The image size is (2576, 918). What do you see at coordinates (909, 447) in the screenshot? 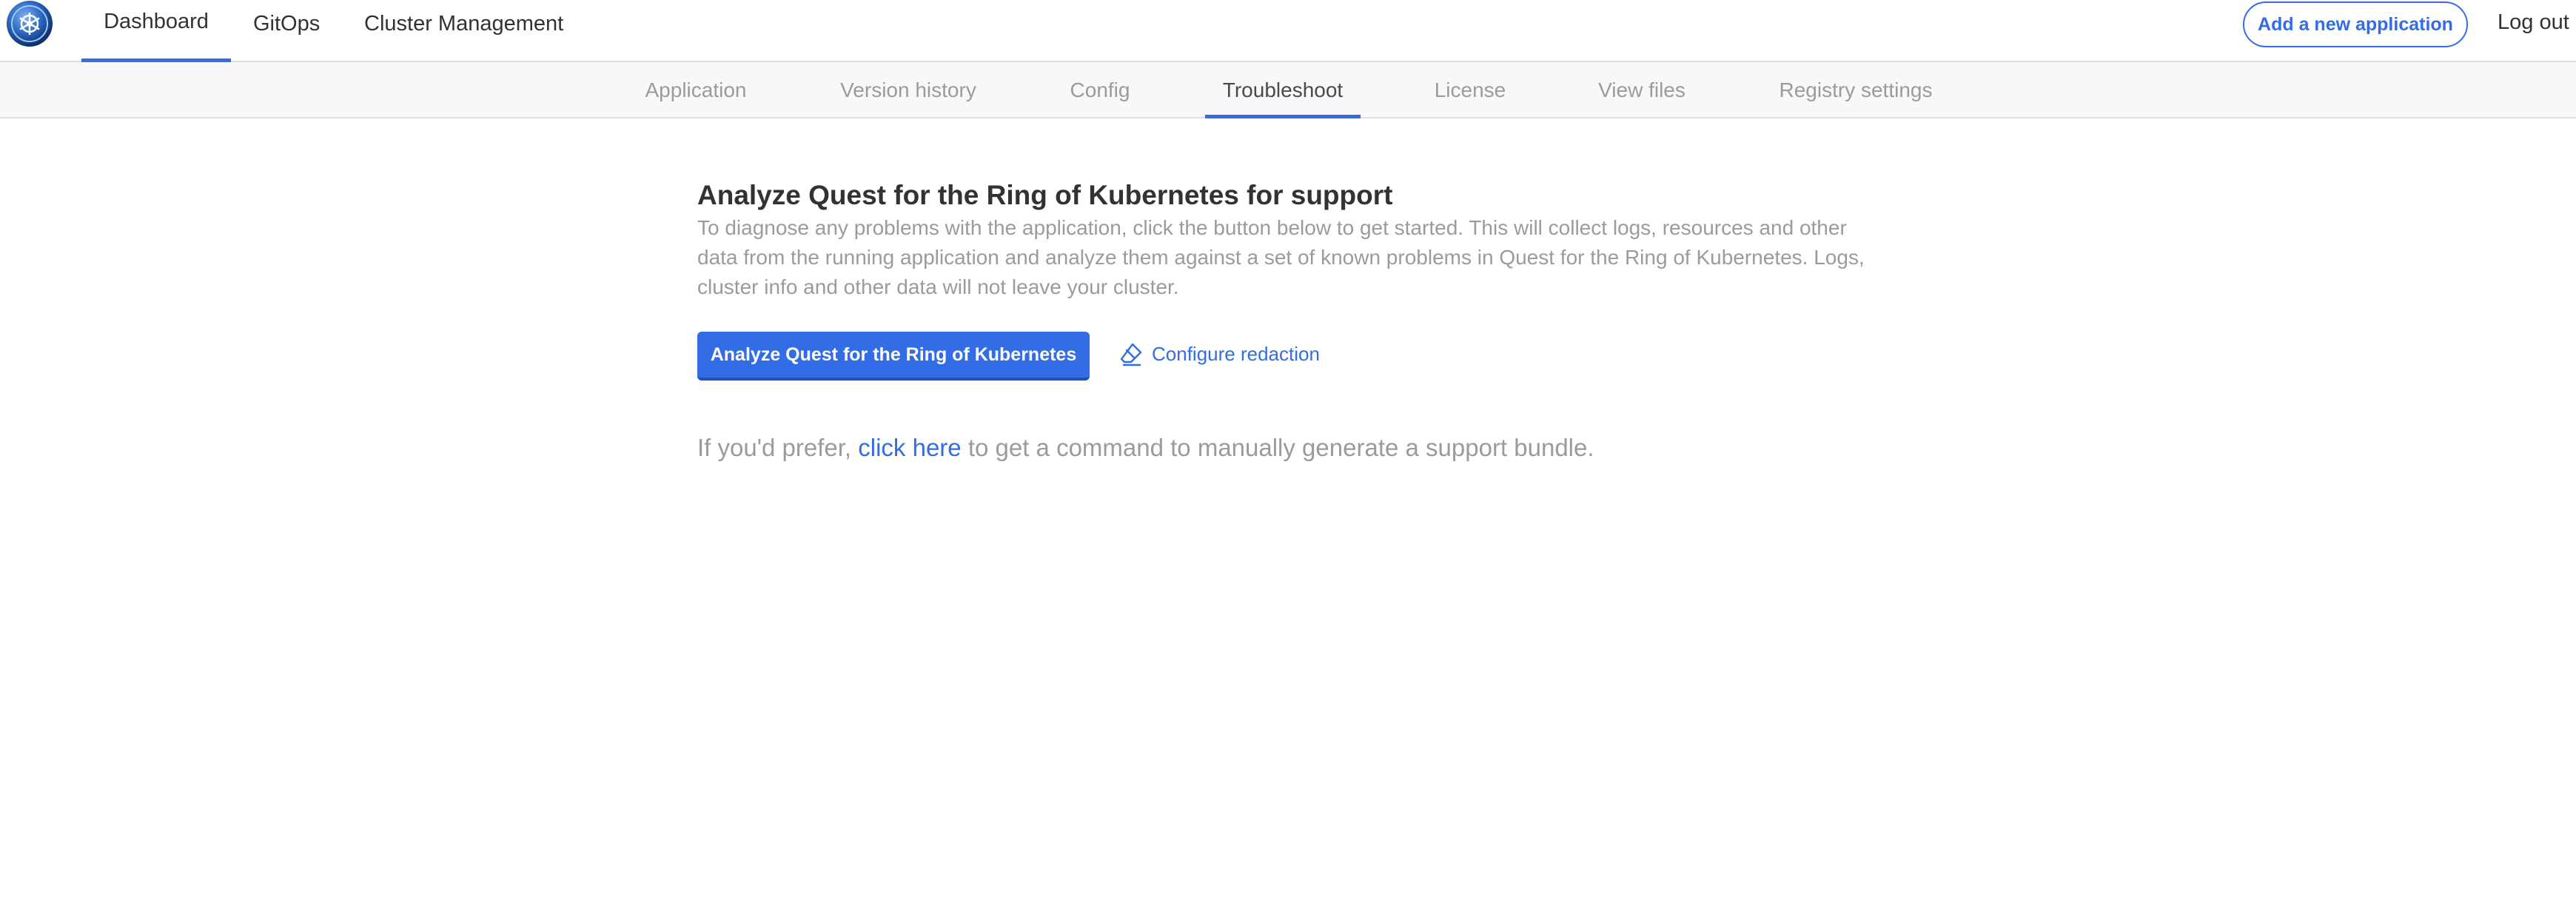
I see `click-here-link: click here` at bounding box center [909, 447].